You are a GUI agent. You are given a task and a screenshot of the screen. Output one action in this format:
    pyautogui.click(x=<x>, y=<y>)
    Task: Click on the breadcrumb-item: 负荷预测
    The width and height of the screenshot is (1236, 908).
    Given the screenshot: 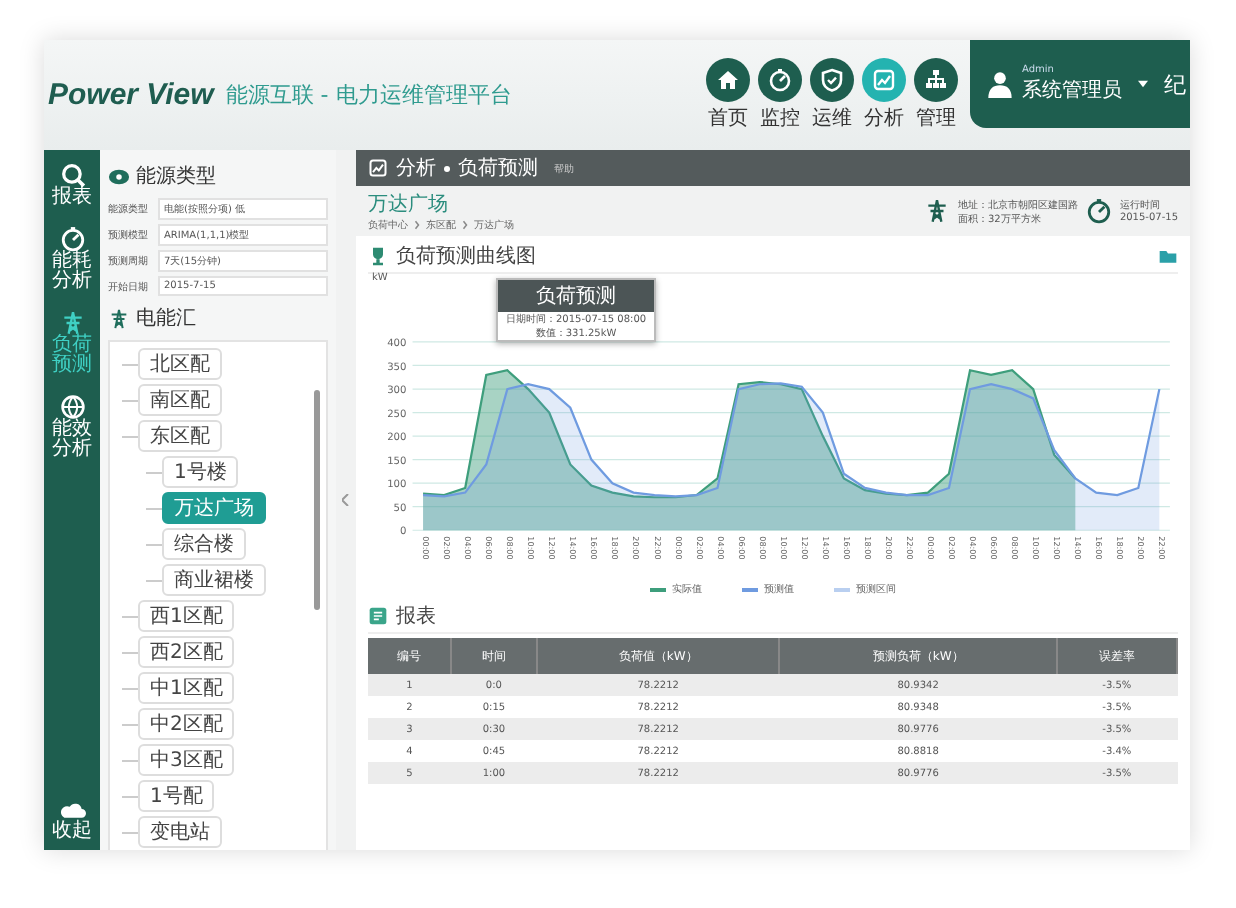 What is the action you would take?
    pyautogui.click(x=498, y=168)
    